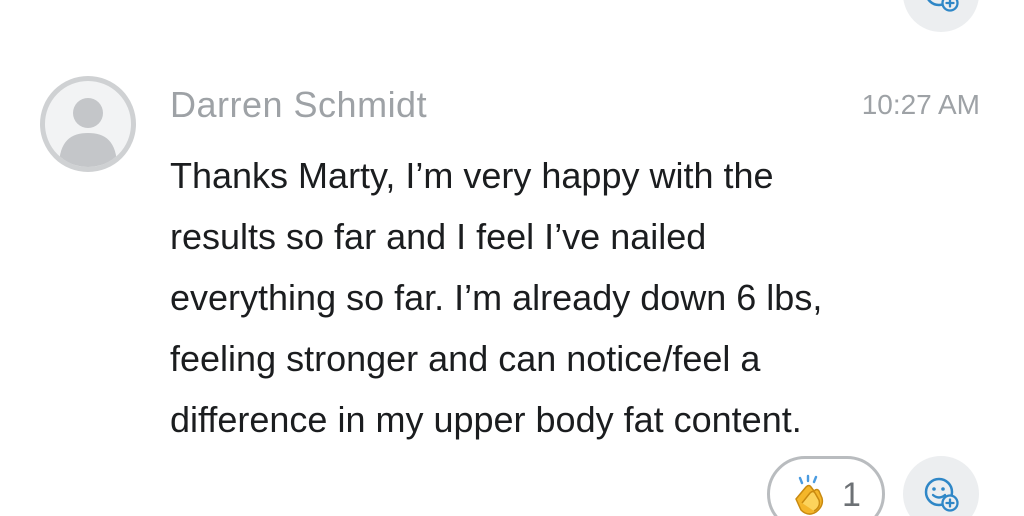 Image resolution: width=1024 pixels, height=516 pixels. I want to click on message-line: difference in my upper body fat content., so click(486, 419).